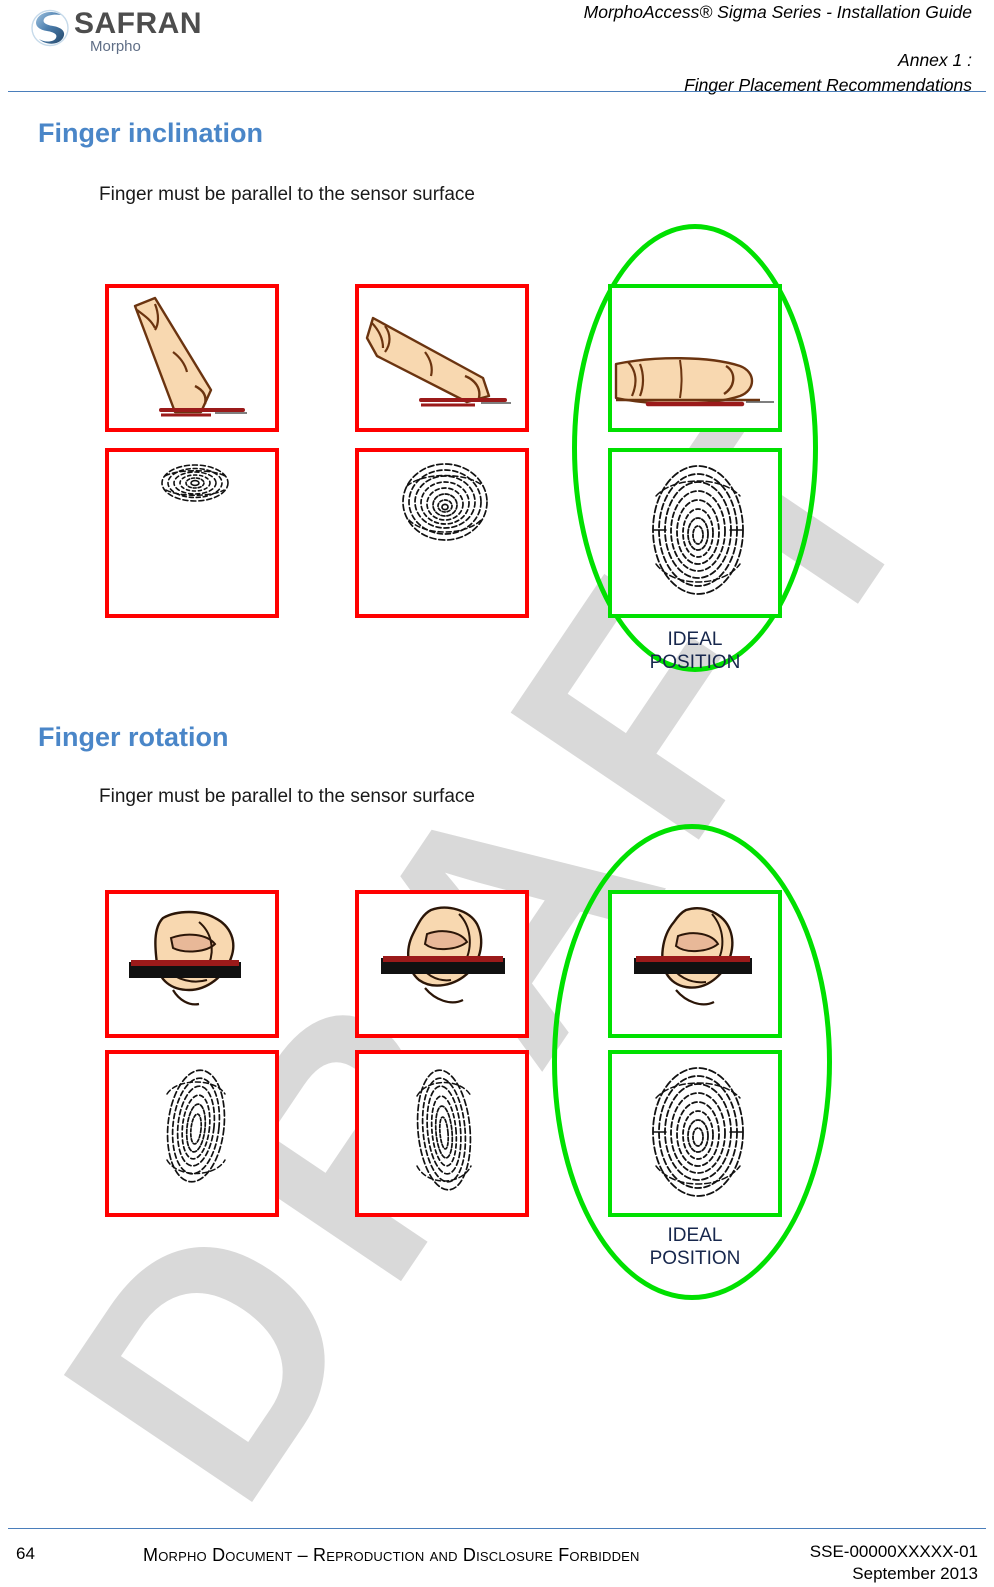 The image size is (994, 1587). Describe the element at coordinates (445, 363) in the screenshot. I see `finger-slightly-inclined-icon` at that location.